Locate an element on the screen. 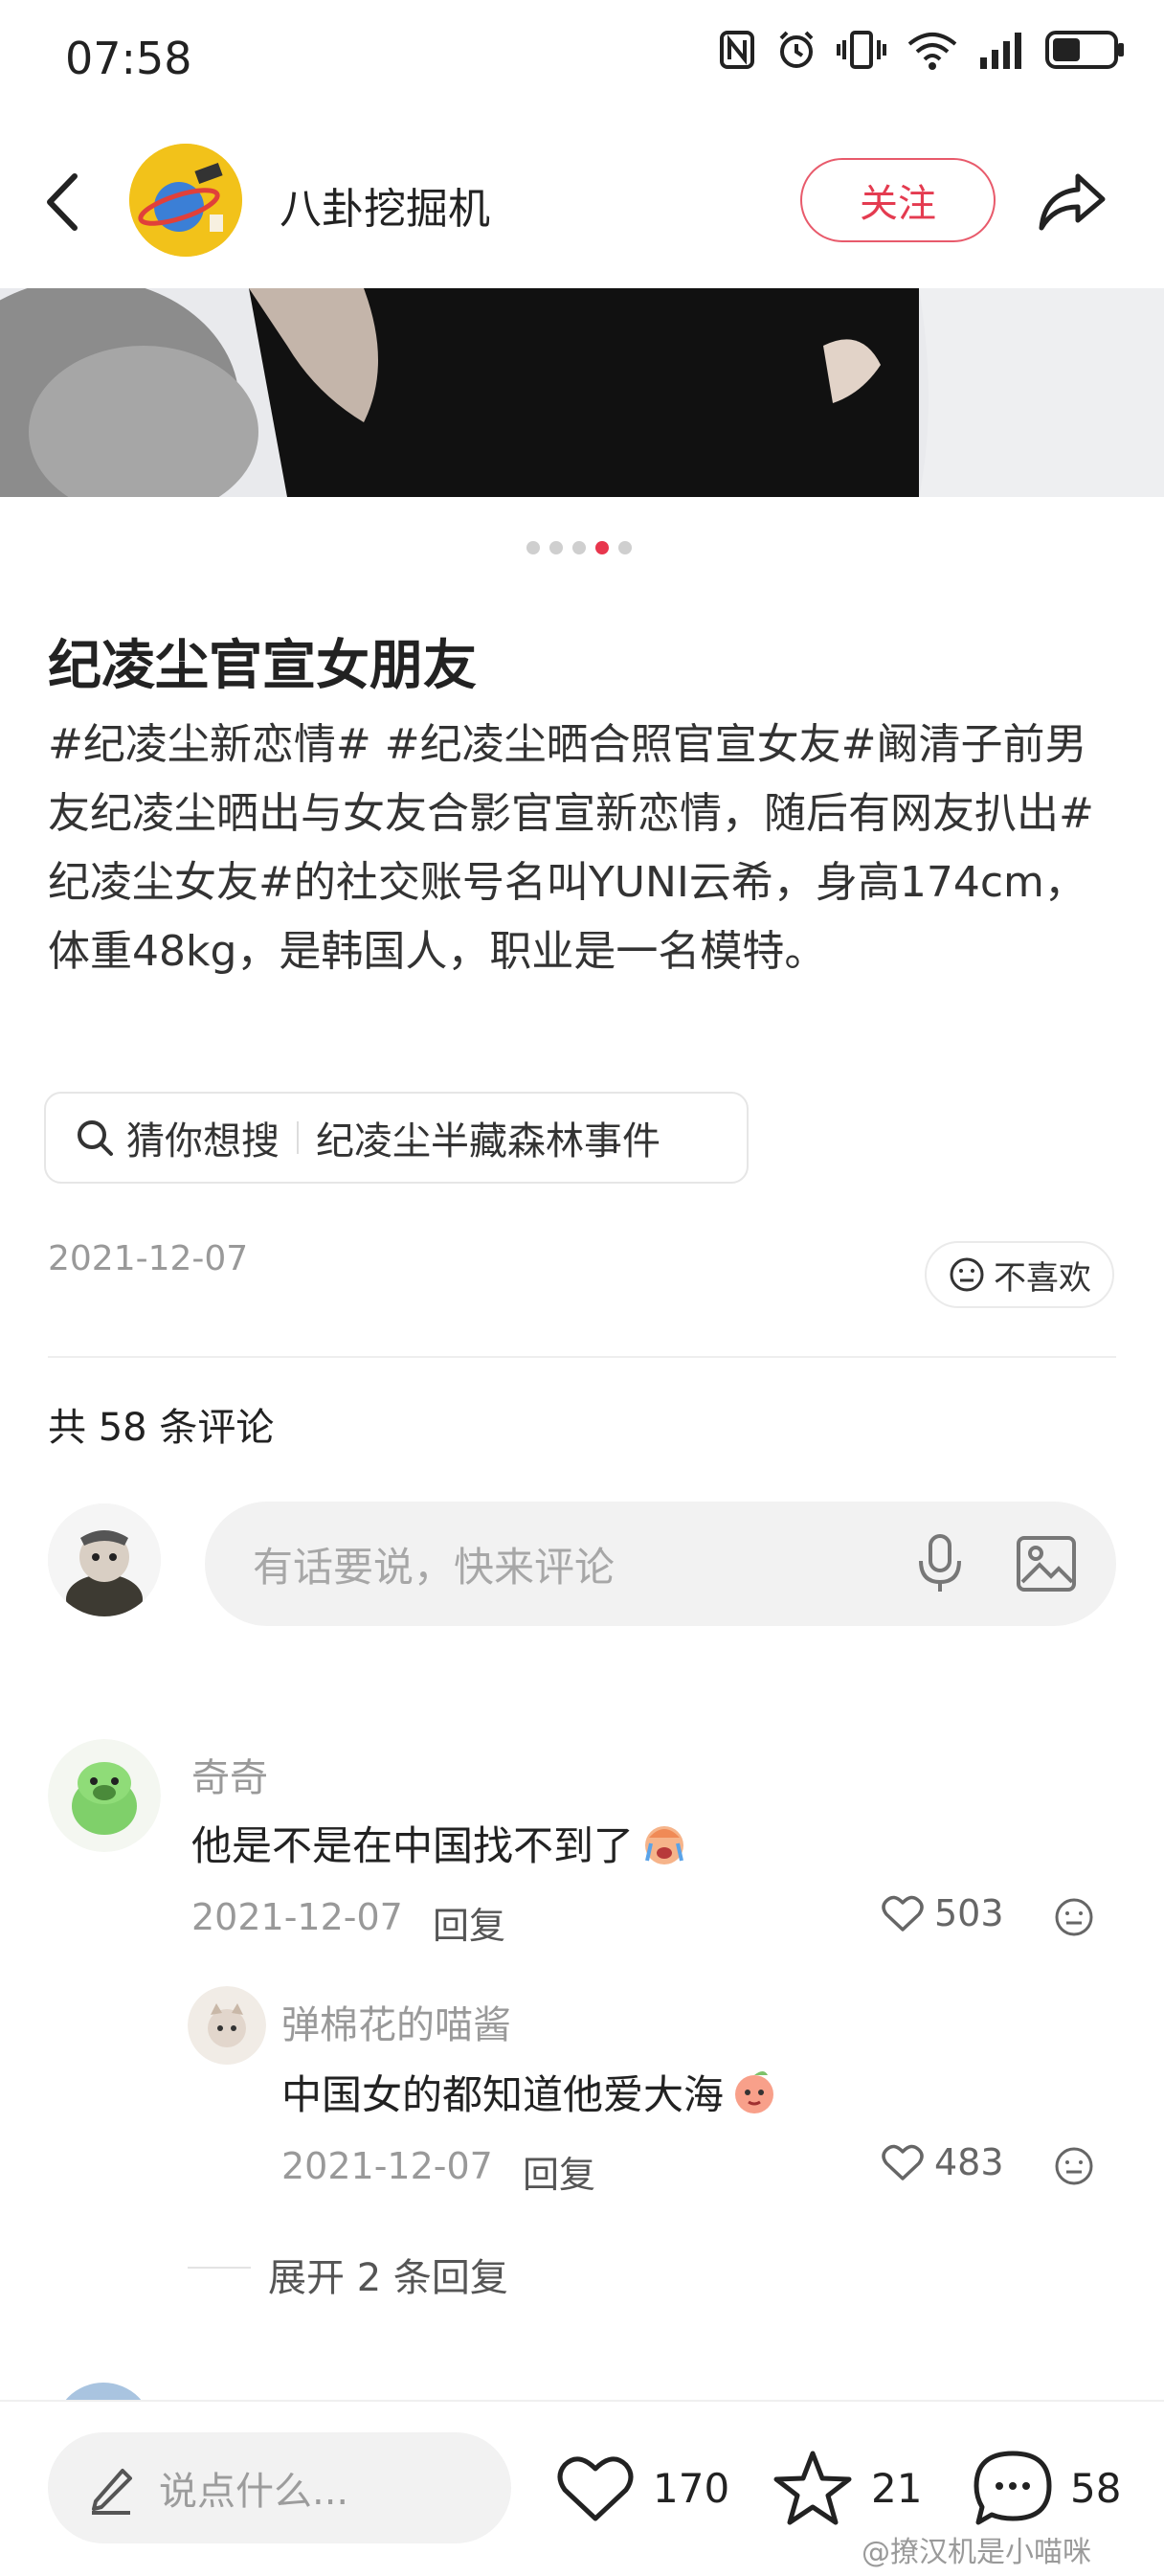 The image size is (1164, 2576). back-button is located at coordinates (62, 202).